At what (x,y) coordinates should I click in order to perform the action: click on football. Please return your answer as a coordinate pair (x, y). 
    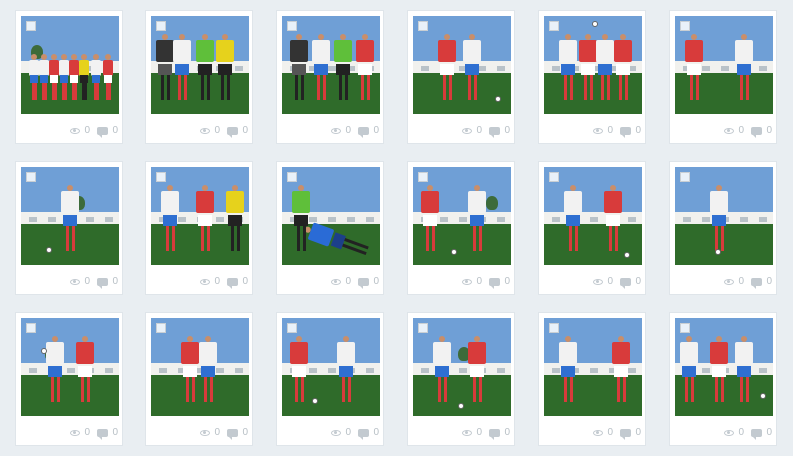
    Looking at the image, I should click on (454, 252).